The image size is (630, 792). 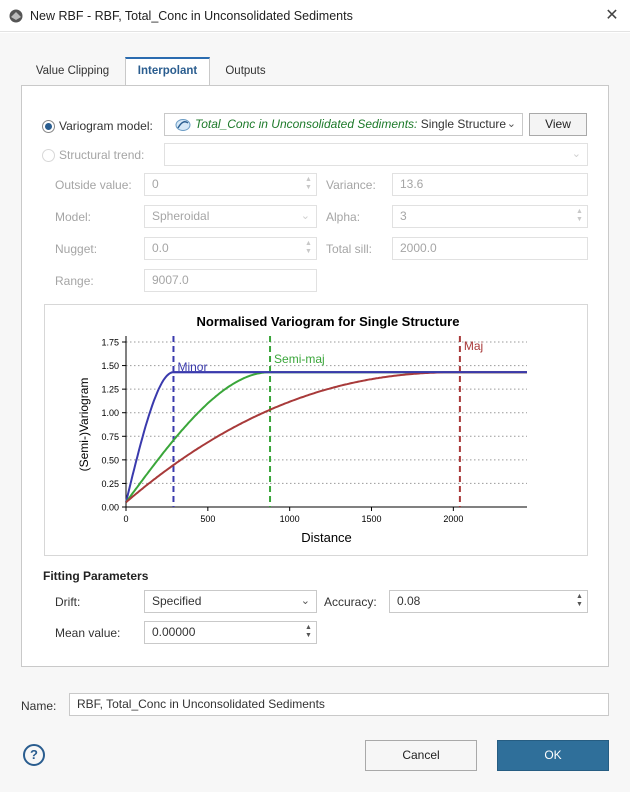 I want to click on model-value: Spheroidal, so click(x=181, y=216).